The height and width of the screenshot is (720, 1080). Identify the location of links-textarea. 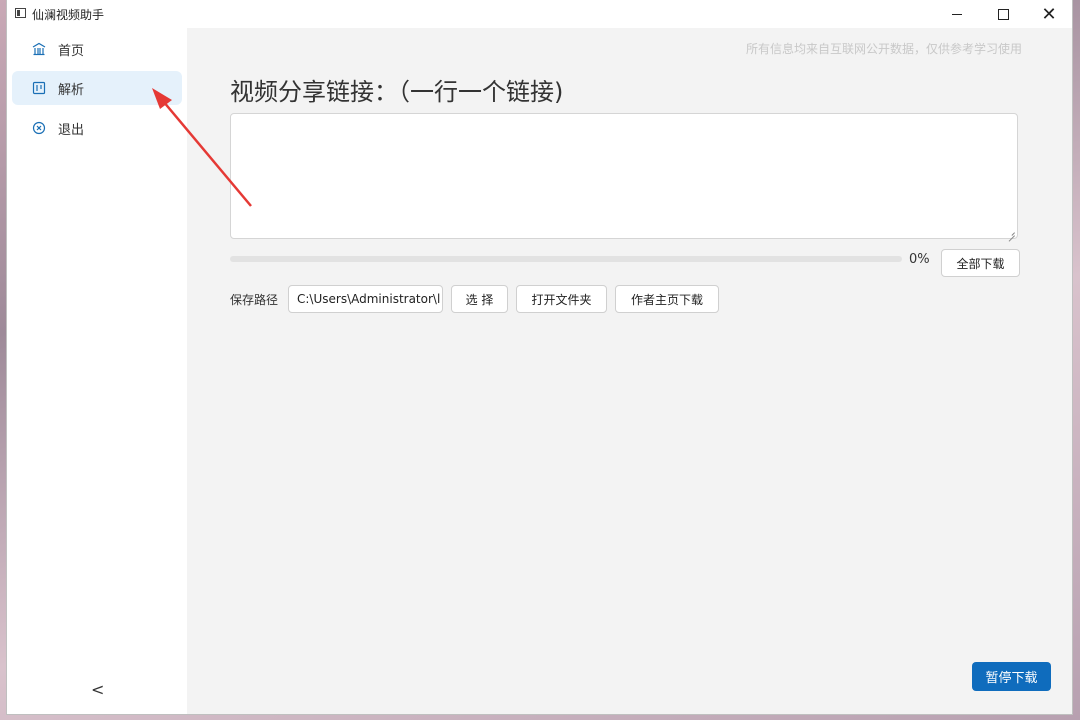
(624, 176).